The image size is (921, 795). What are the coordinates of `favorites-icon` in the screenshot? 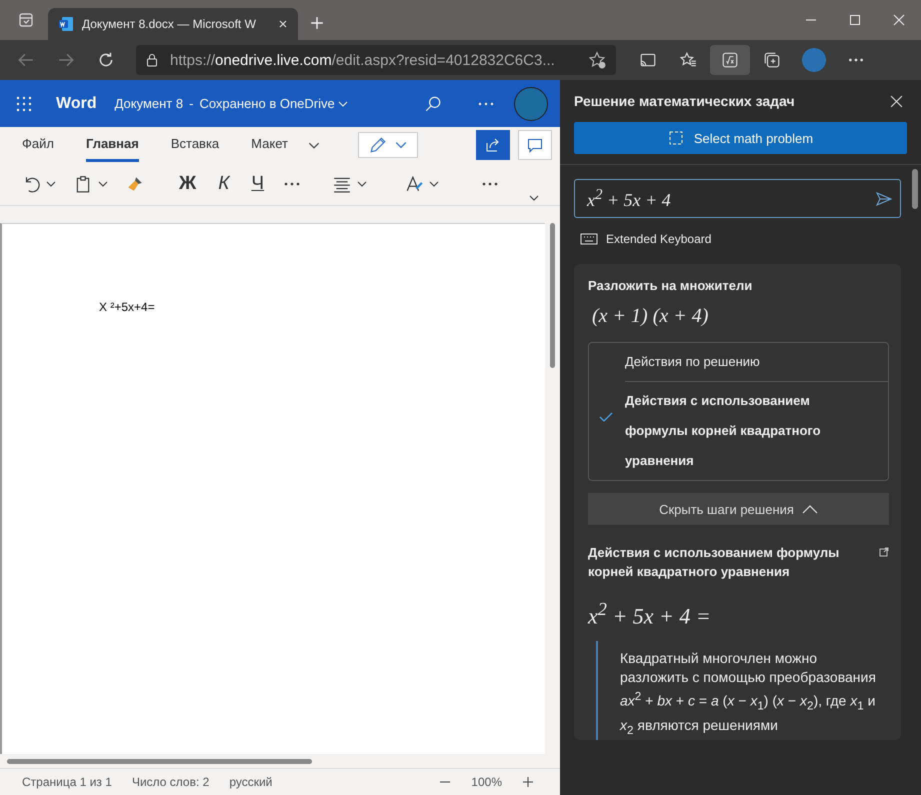 It's located at (688, 60).